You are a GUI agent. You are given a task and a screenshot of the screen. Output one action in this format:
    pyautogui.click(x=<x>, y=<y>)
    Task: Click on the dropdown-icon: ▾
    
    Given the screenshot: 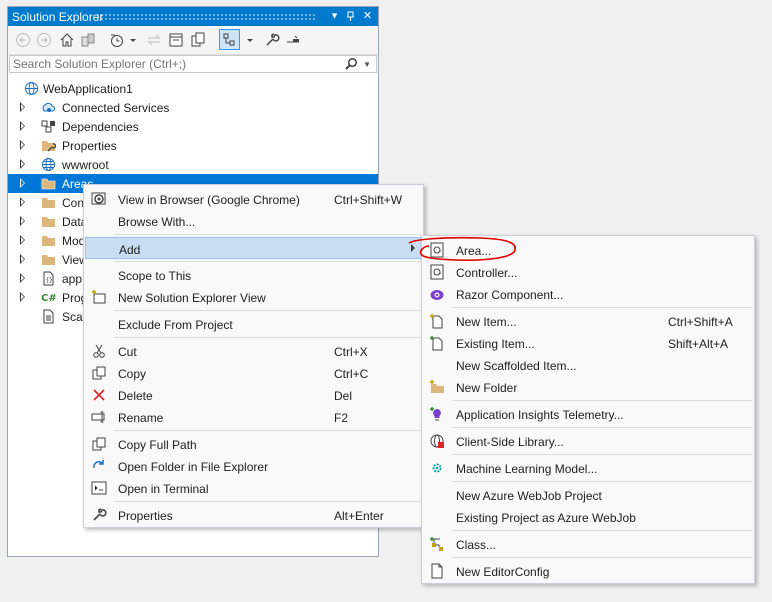 What is the action you would take?
    pyautogui.click(x=334, y=16)
    